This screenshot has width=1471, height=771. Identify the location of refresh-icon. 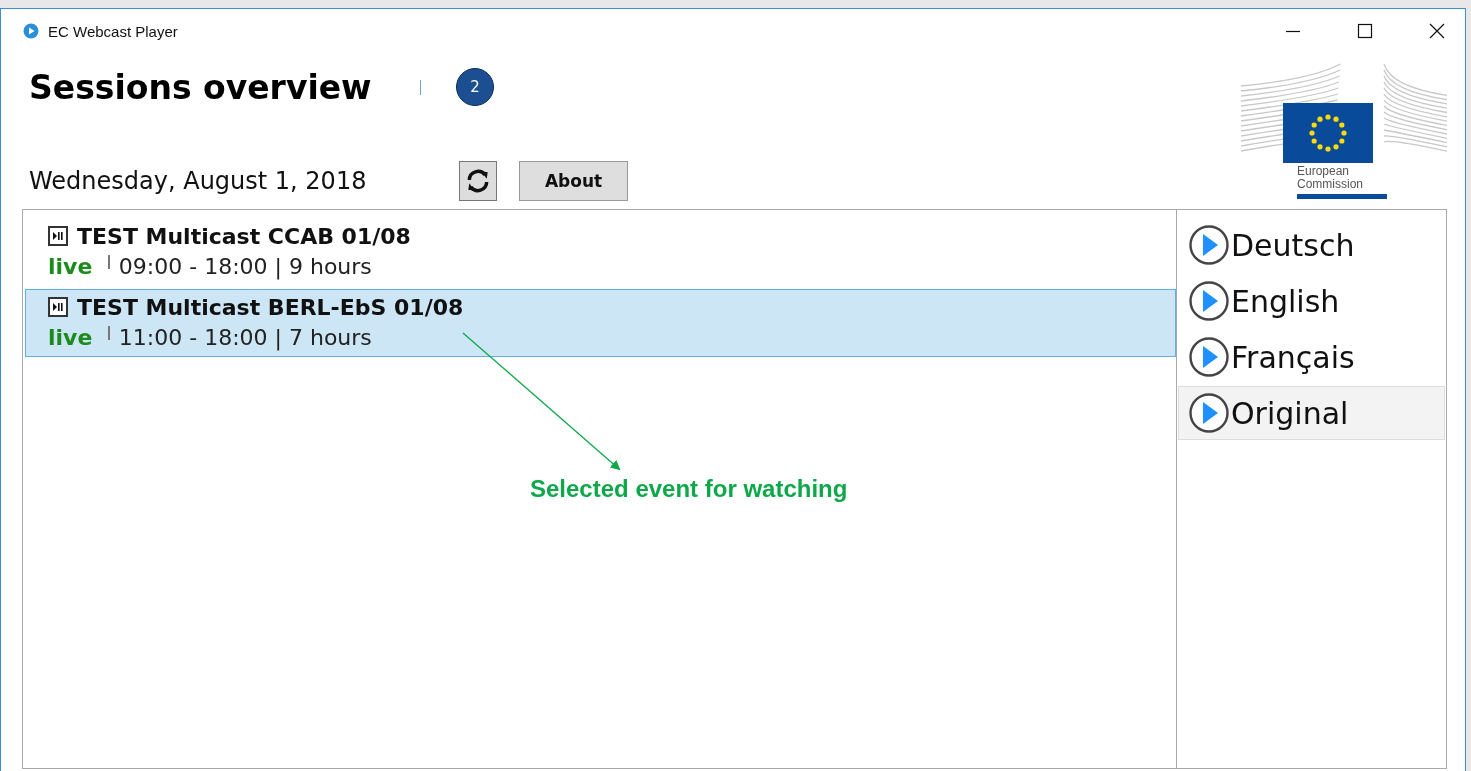
(478, 181).